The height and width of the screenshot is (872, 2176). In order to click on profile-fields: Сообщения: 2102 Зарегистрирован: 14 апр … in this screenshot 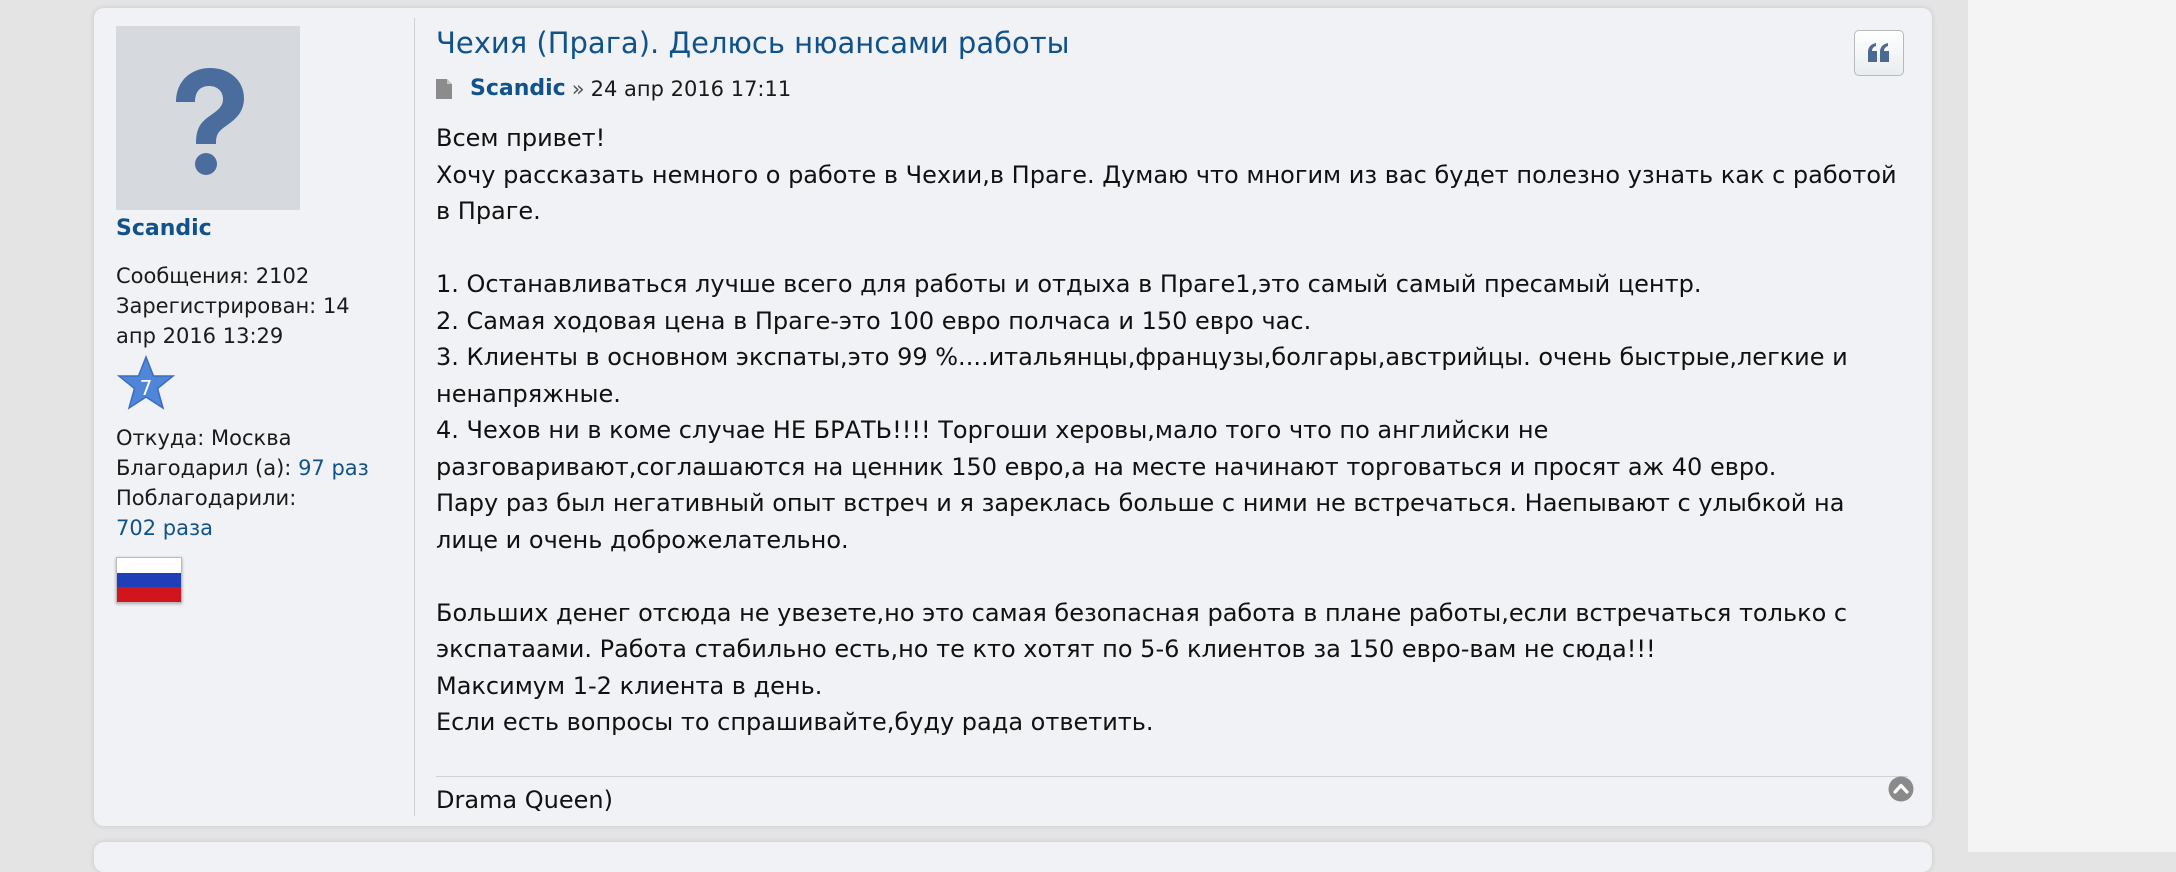, I will do `click(262, 436)`.